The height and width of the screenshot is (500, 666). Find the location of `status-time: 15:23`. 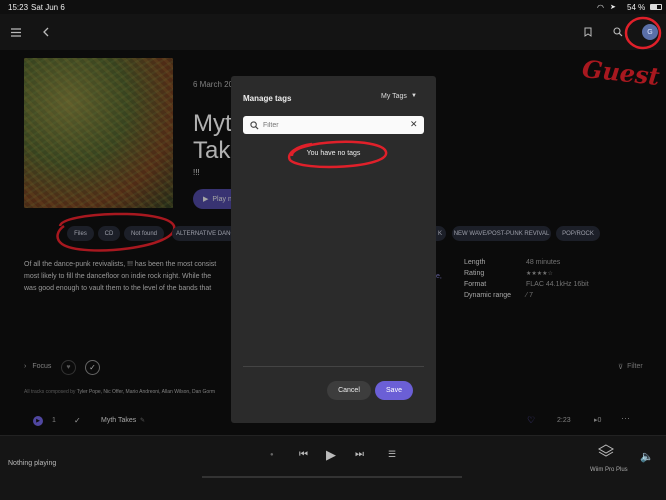

status-time: 15:23 is located at coordinates (18, 7).